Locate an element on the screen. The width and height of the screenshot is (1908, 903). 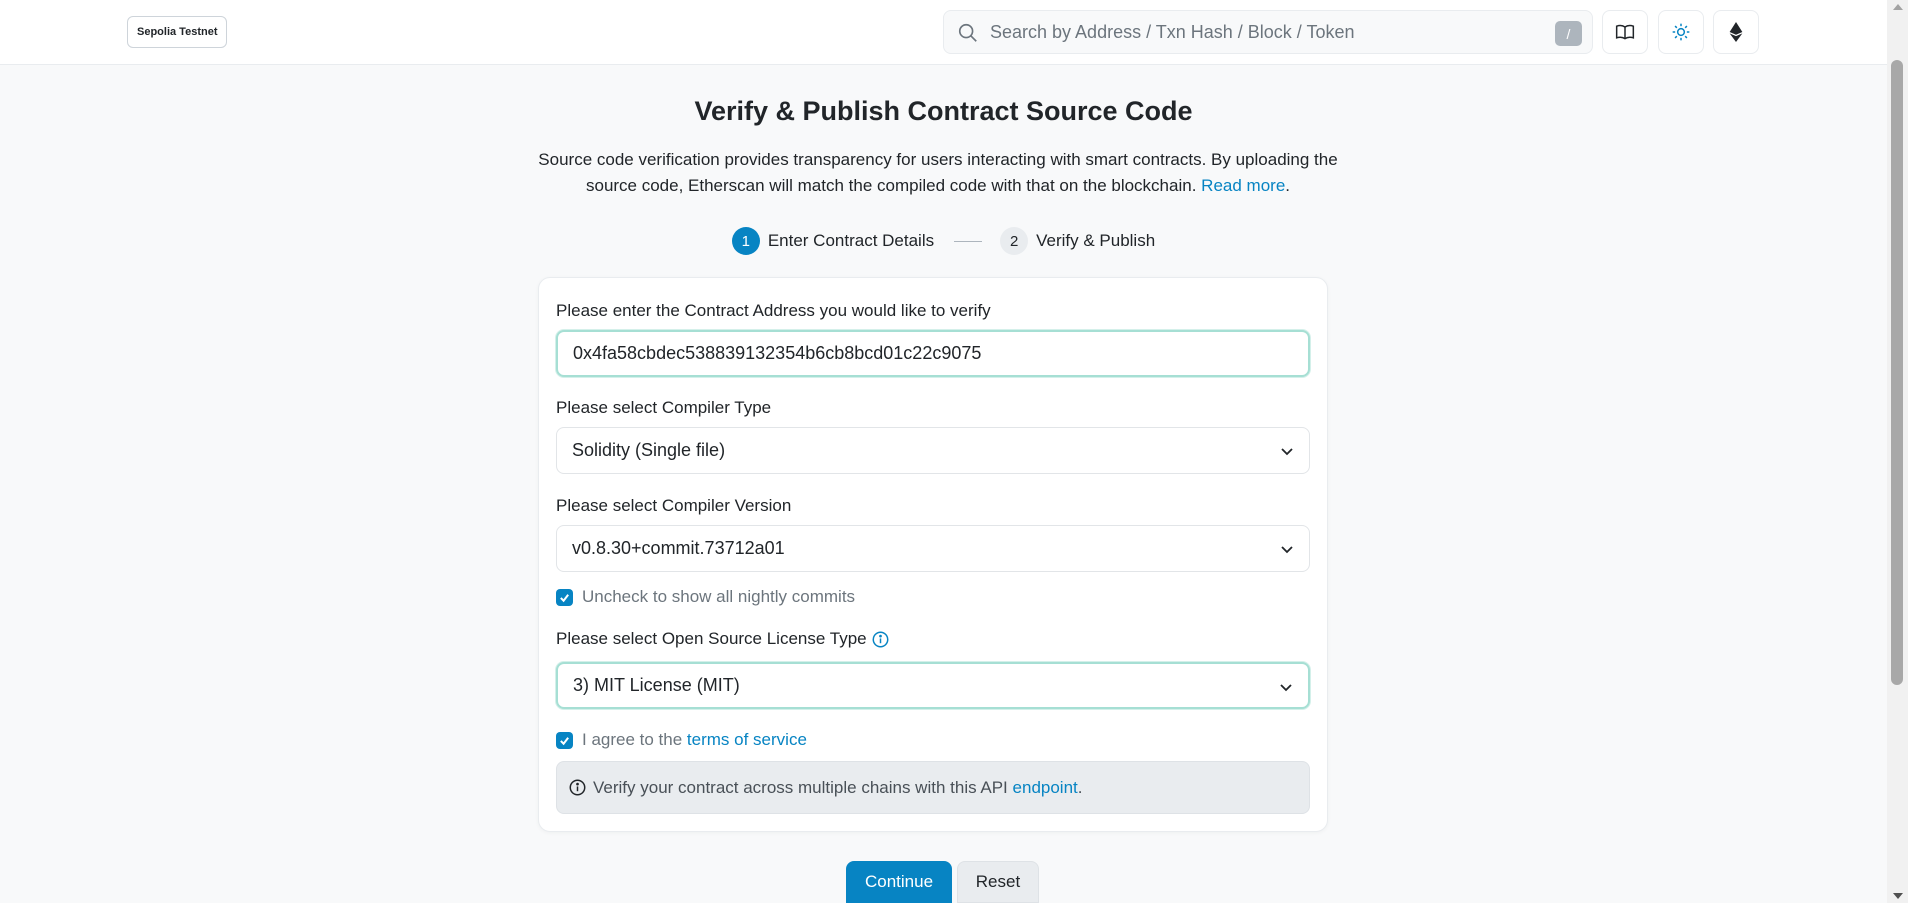
terms-agree-checkbox is located at coordinates (564, 740).